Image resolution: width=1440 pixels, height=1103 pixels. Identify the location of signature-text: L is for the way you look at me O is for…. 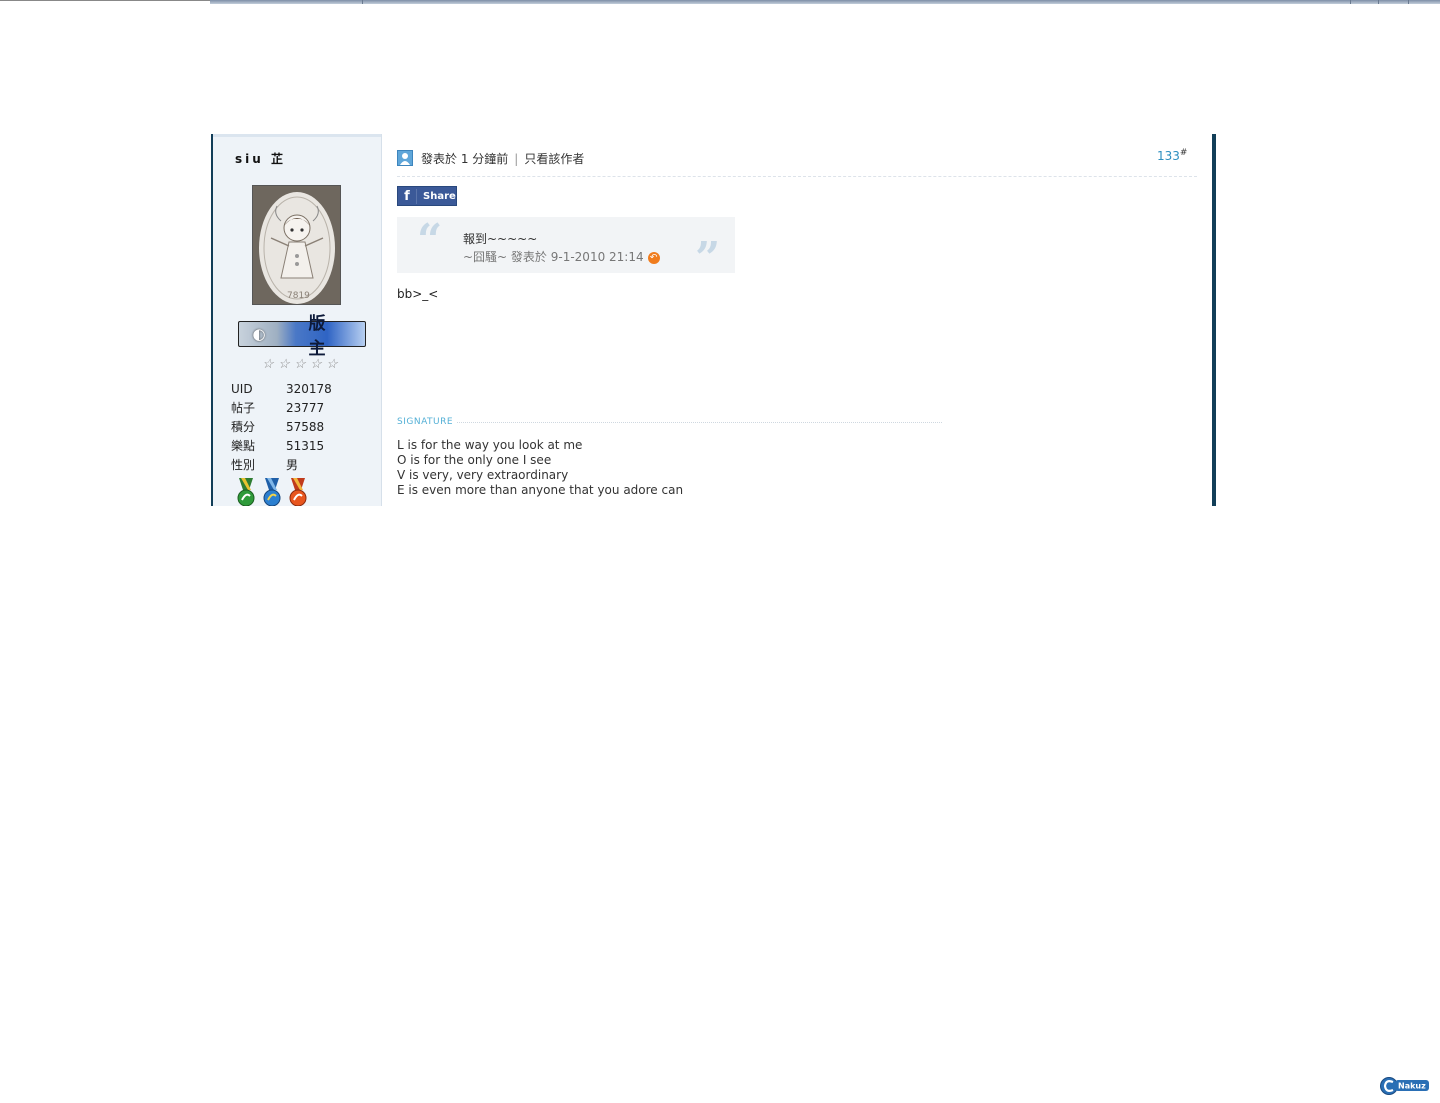
(540, 468).